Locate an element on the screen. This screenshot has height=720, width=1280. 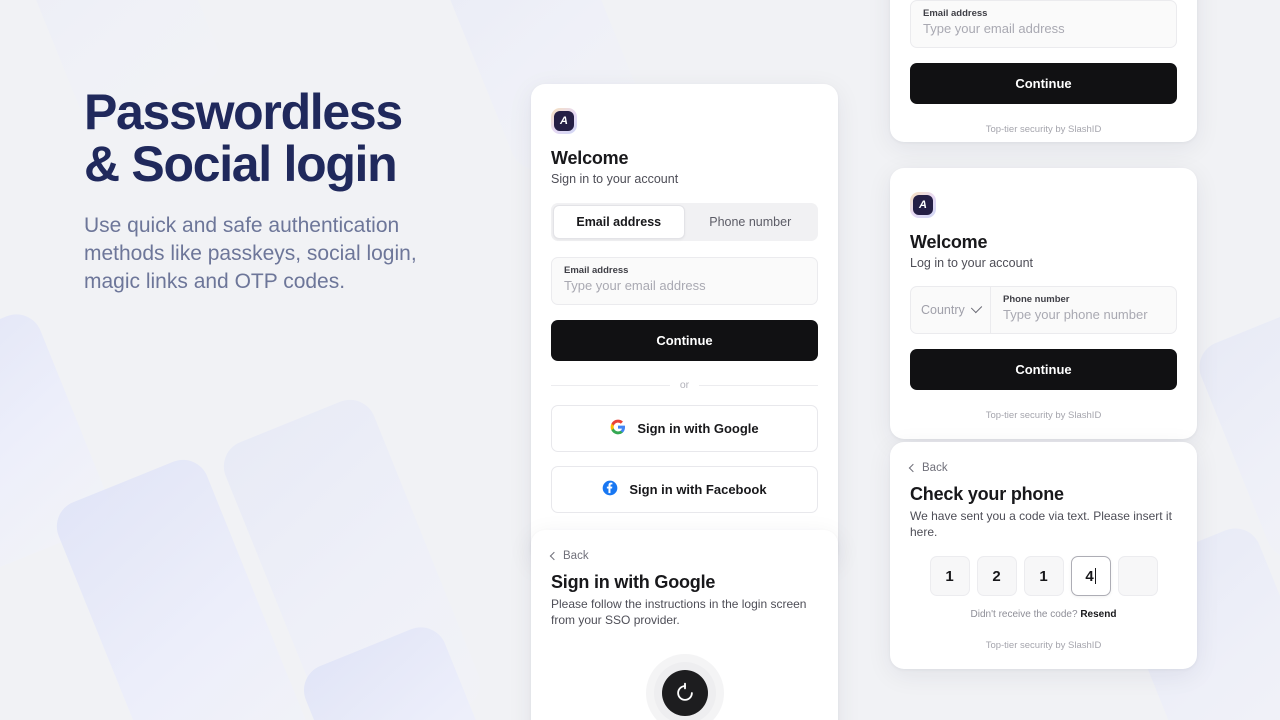
otp-card-title: Check your phone is located at coordinates (987, 494).